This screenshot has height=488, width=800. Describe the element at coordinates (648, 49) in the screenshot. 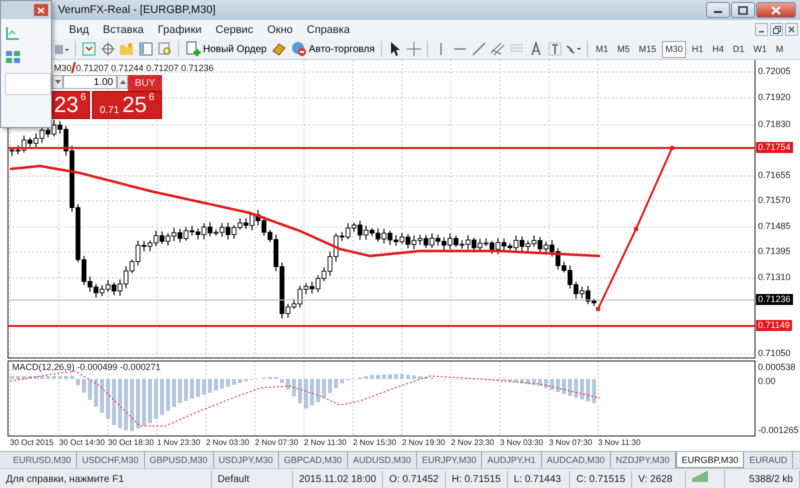

I see `timeframe-button: M15` at that location.